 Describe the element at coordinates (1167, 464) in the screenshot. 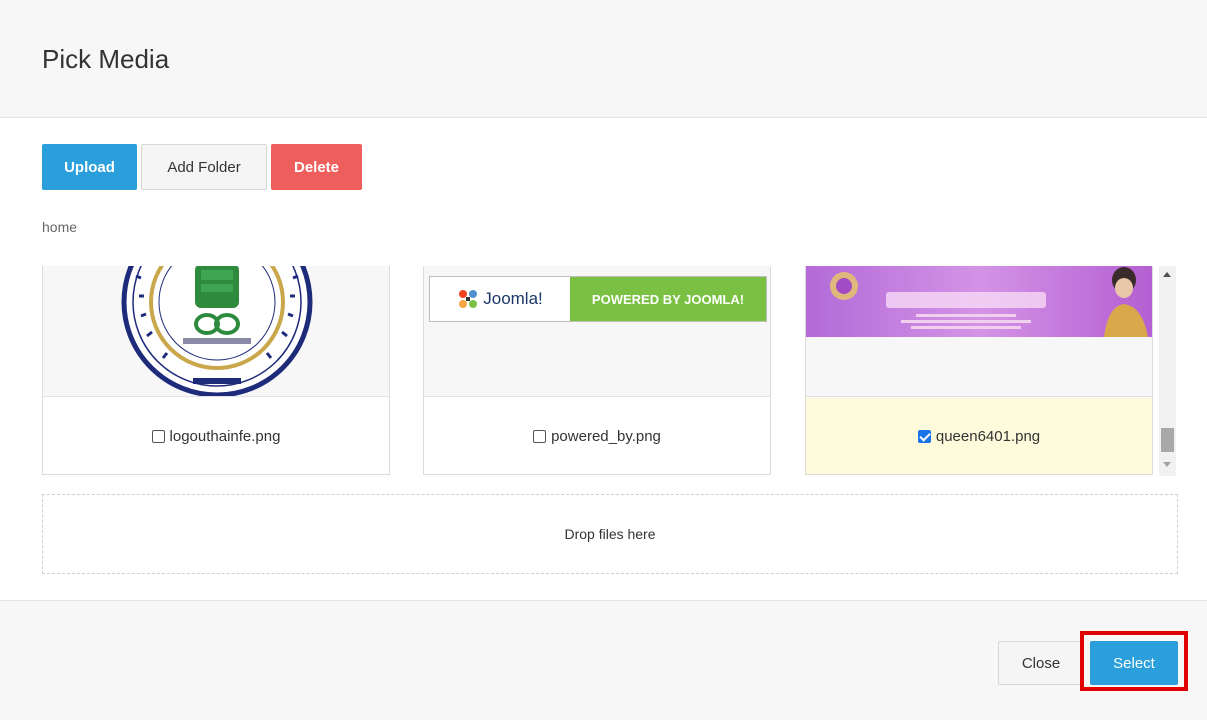

I see `scroll-down-arrow-icon` at that location.